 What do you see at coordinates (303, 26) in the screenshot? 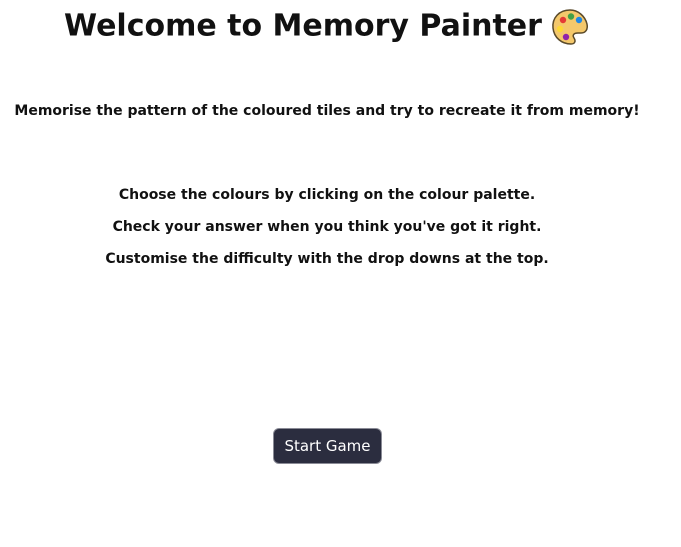
I see `page-title-text: Welcome to Memory Painter` at bounding box center [303, 26].